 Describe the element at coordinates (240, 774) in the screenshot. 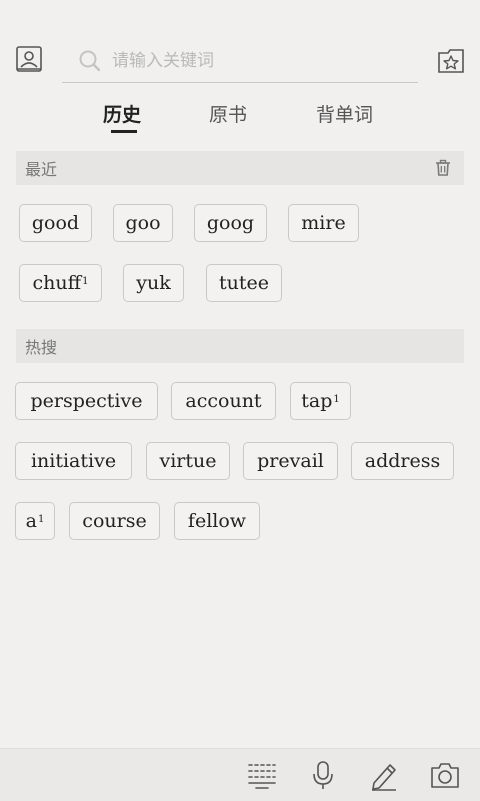

I see `bottom-toolbar` at that location.